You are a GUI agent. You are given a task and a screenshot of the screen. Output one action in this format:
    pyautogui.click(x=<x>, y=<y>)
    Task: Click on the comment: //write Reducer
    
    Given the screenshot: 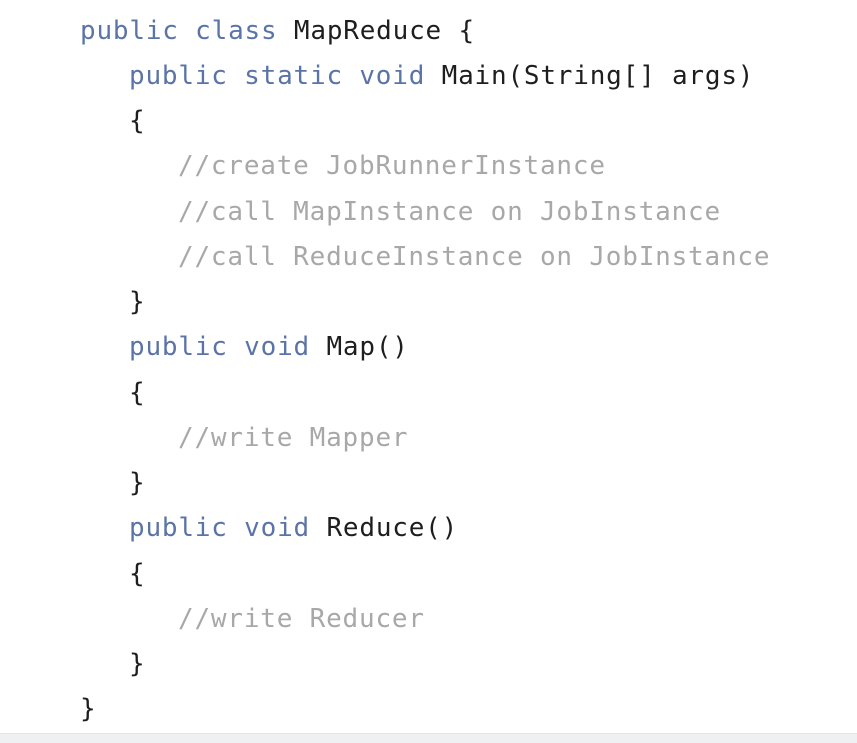 What is the action you would take?
    pyautogui.click(x=301, y=619)
    